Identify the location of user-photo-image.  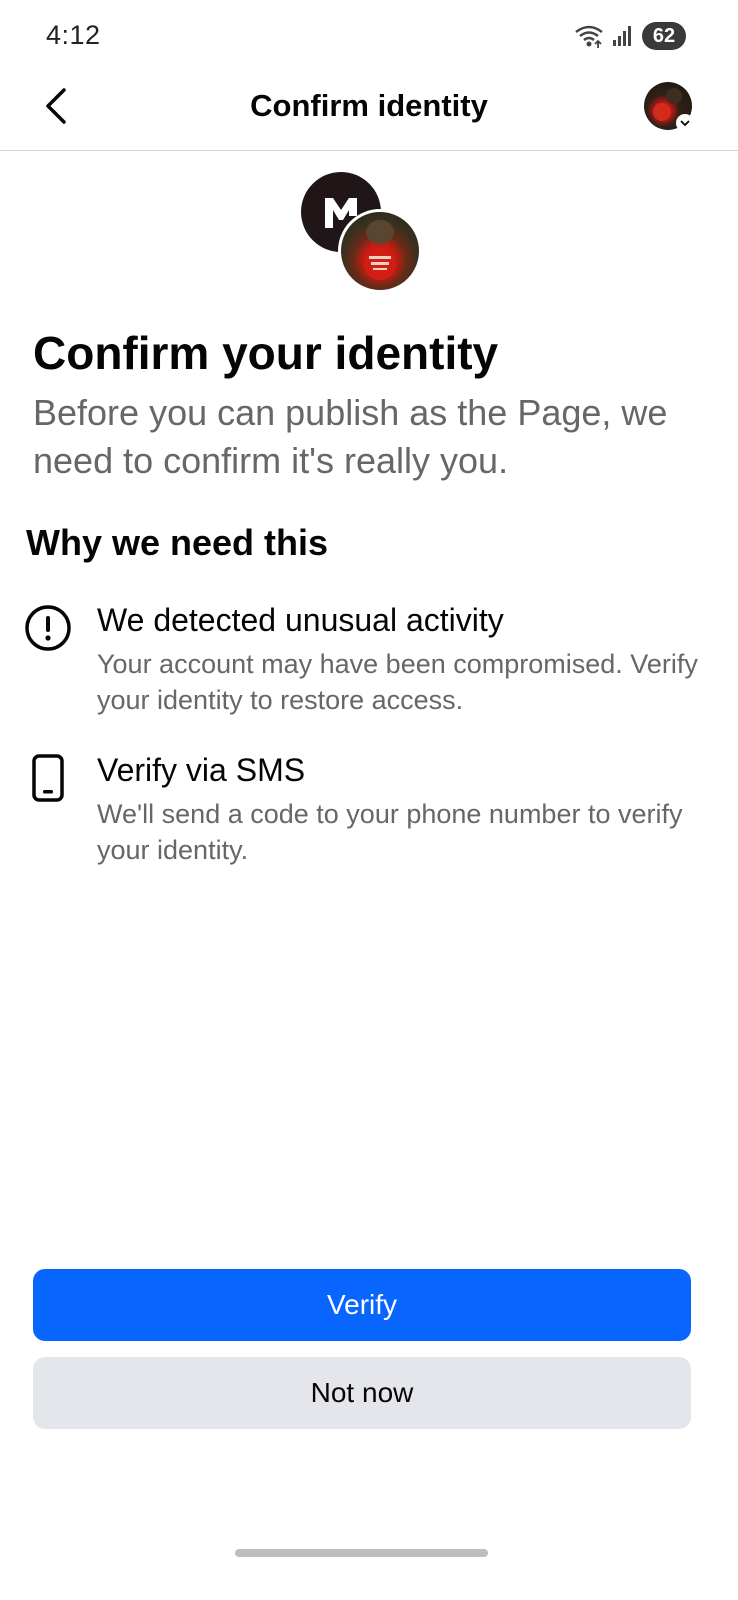
(380, 250).